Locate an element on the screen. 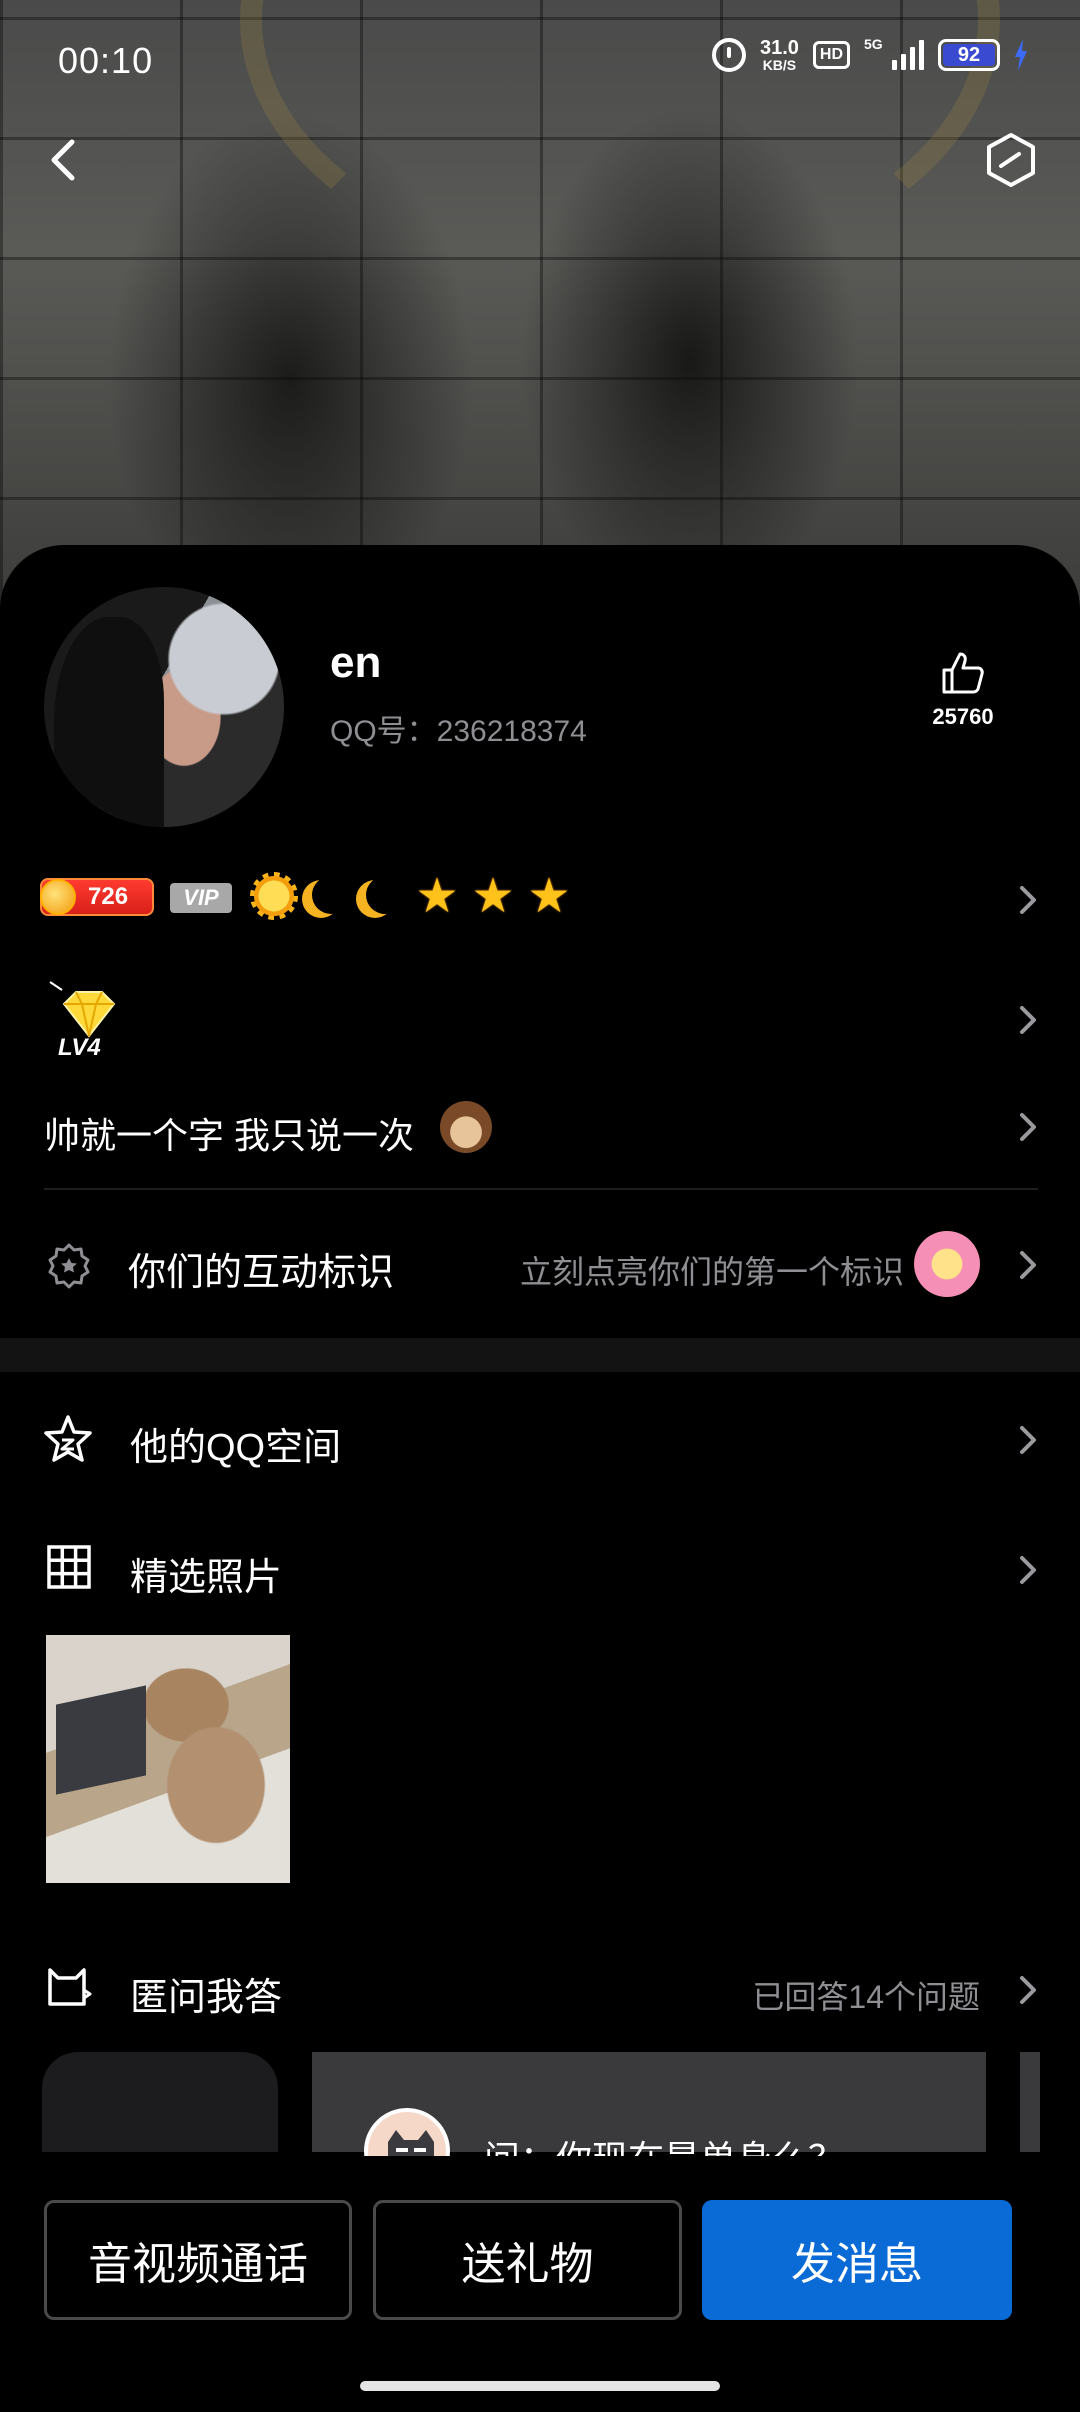 This screenshot has width=1080, height=2412. sun-icon is located at coordinates (274, 896).